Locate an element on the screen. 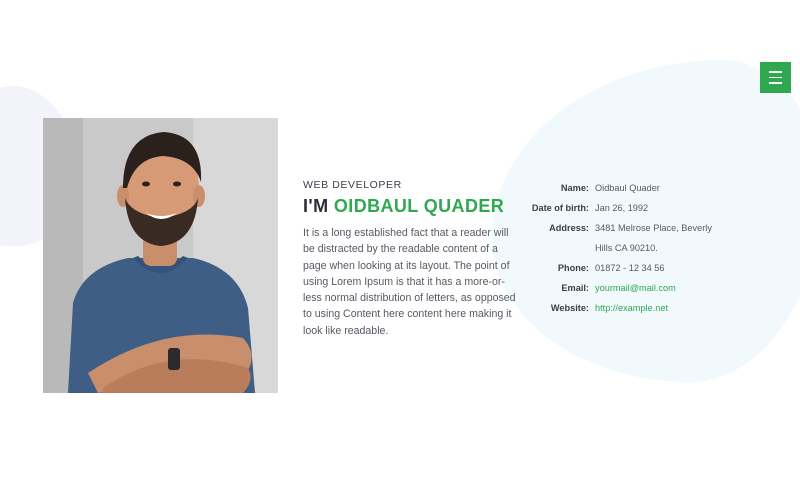 Image resolution: width=800 pixels, height=500 pixels. info-label-empty is located at coordinates (557, 248).